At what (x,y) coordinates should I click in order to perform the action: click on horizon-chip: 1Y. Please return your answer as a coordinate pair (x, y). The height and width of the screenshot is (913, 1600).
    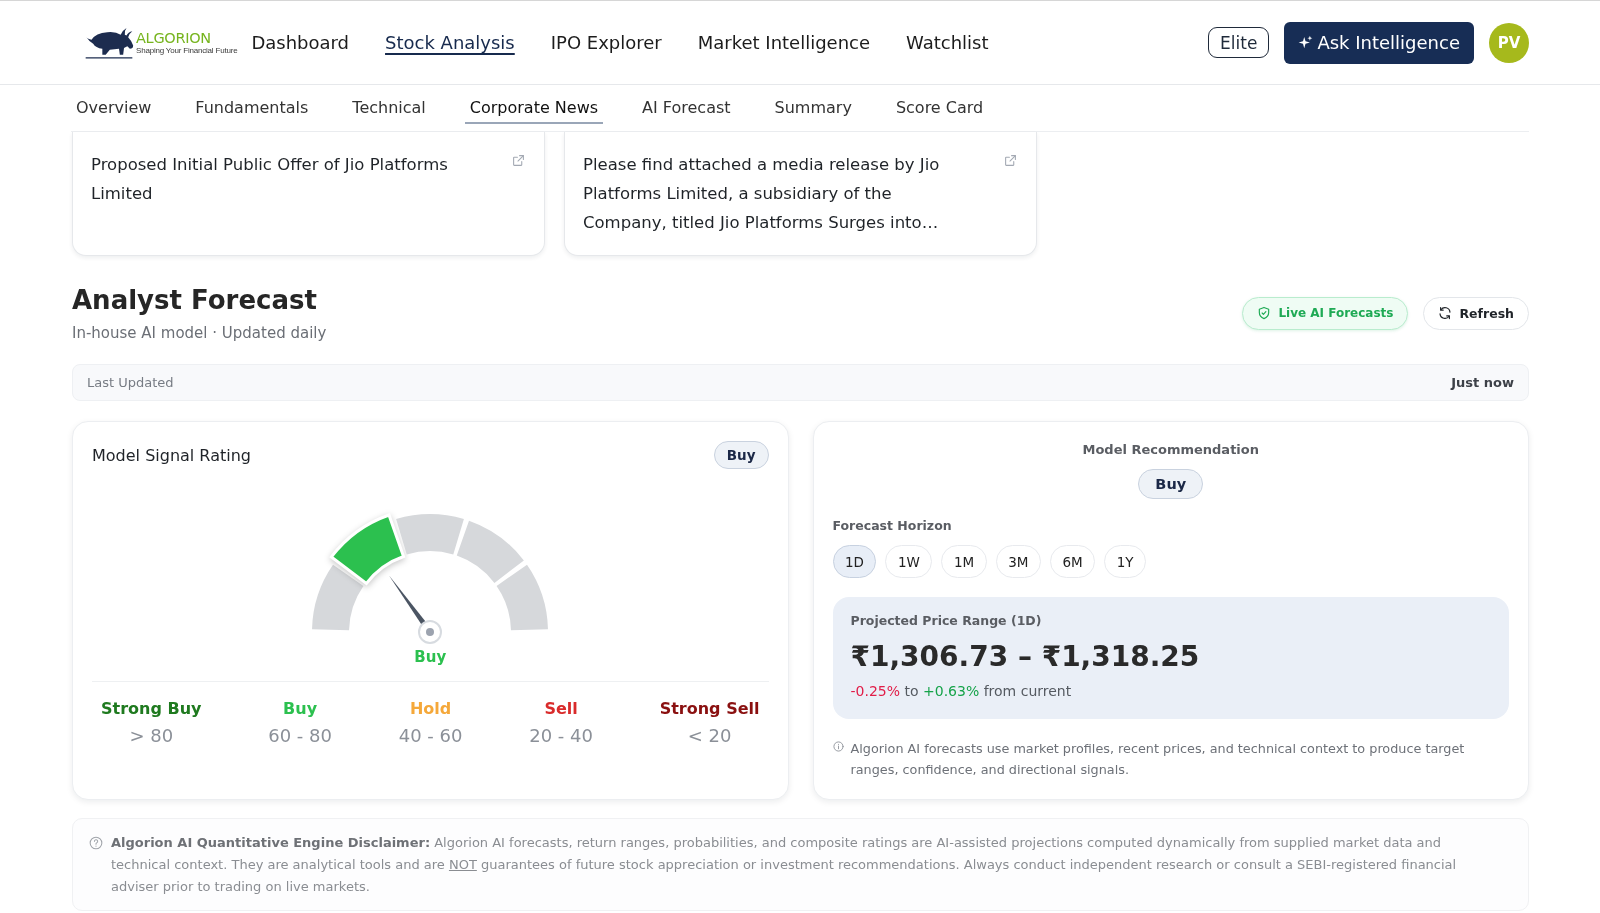
    Looking at the image, I should click on (1125, 561).